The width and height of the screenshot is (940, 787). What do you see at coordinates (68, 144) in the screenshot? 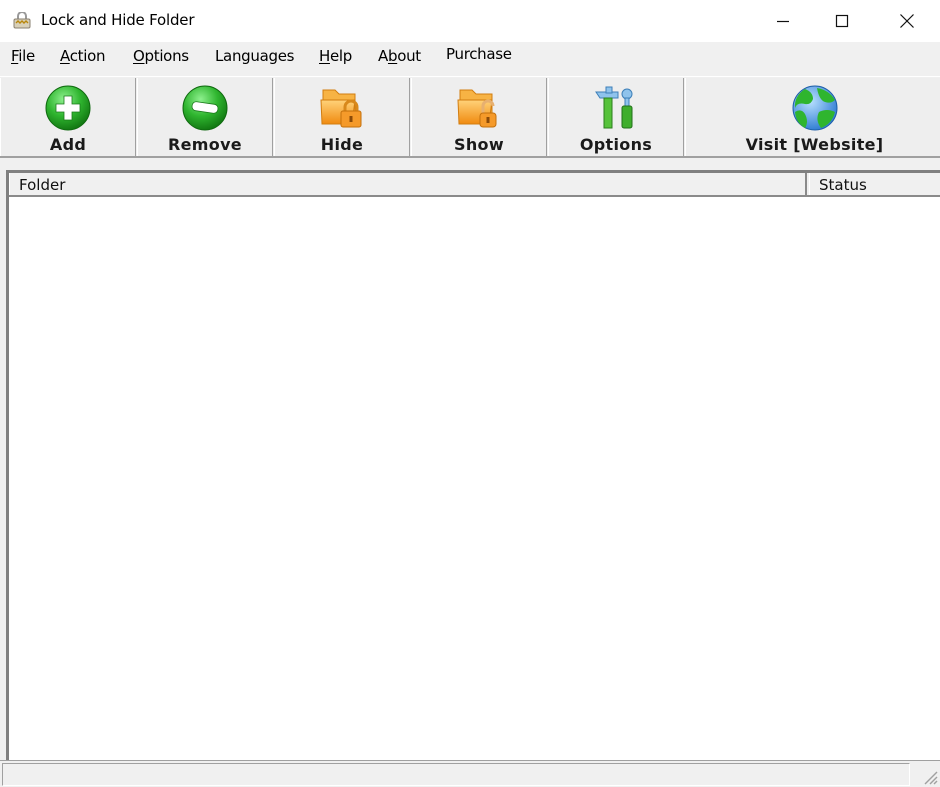
I see `add-button-label: Add` at bounding box center [68, 144].